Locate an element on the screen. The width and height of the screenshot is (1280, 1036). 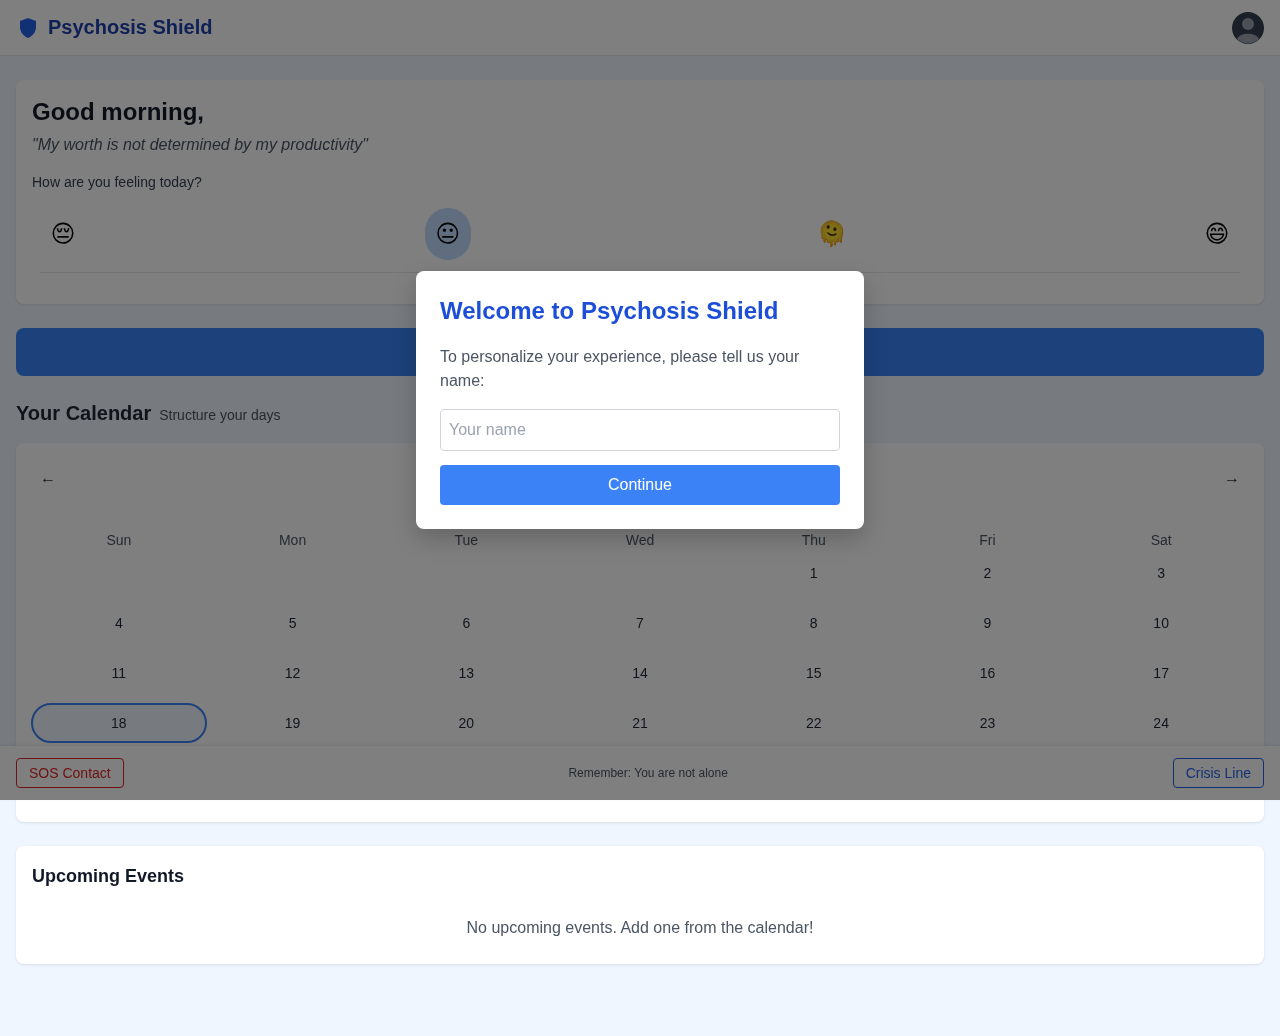
weekday-label: Tue is located at coordinates (466, 540).